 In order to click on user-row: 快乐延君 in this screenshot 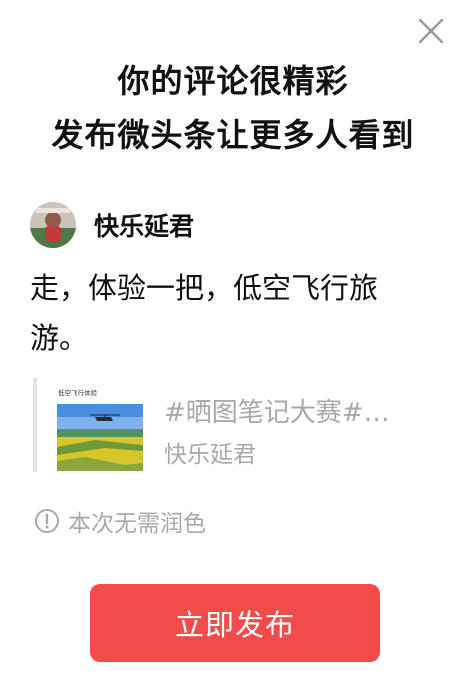, I will do `click(112, 225)`.